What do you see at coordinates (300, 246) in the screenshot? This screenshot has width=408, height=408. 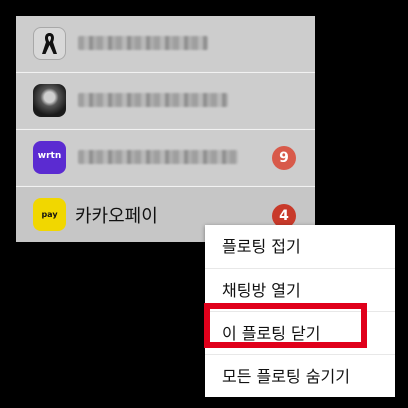 I see `menu-item-collapse-floating: 플로팅 접기` at bounding box center [300, 246].